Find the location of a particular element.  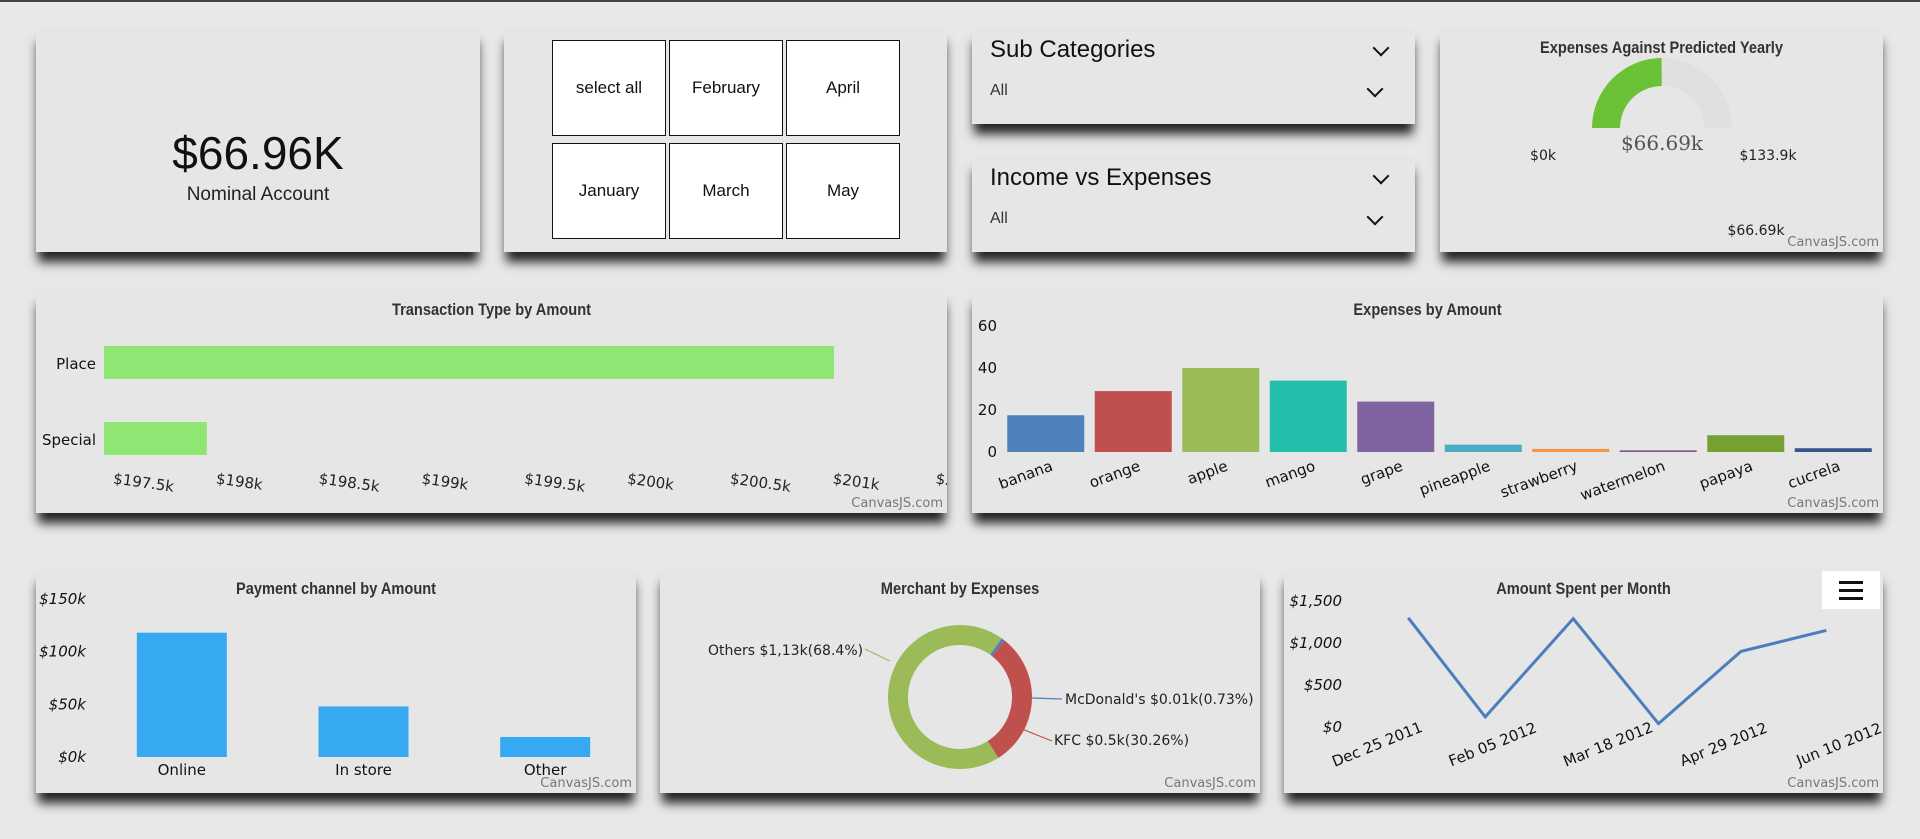

monthly-y-tick-label: $500 is located at coordinates (1323, 685).